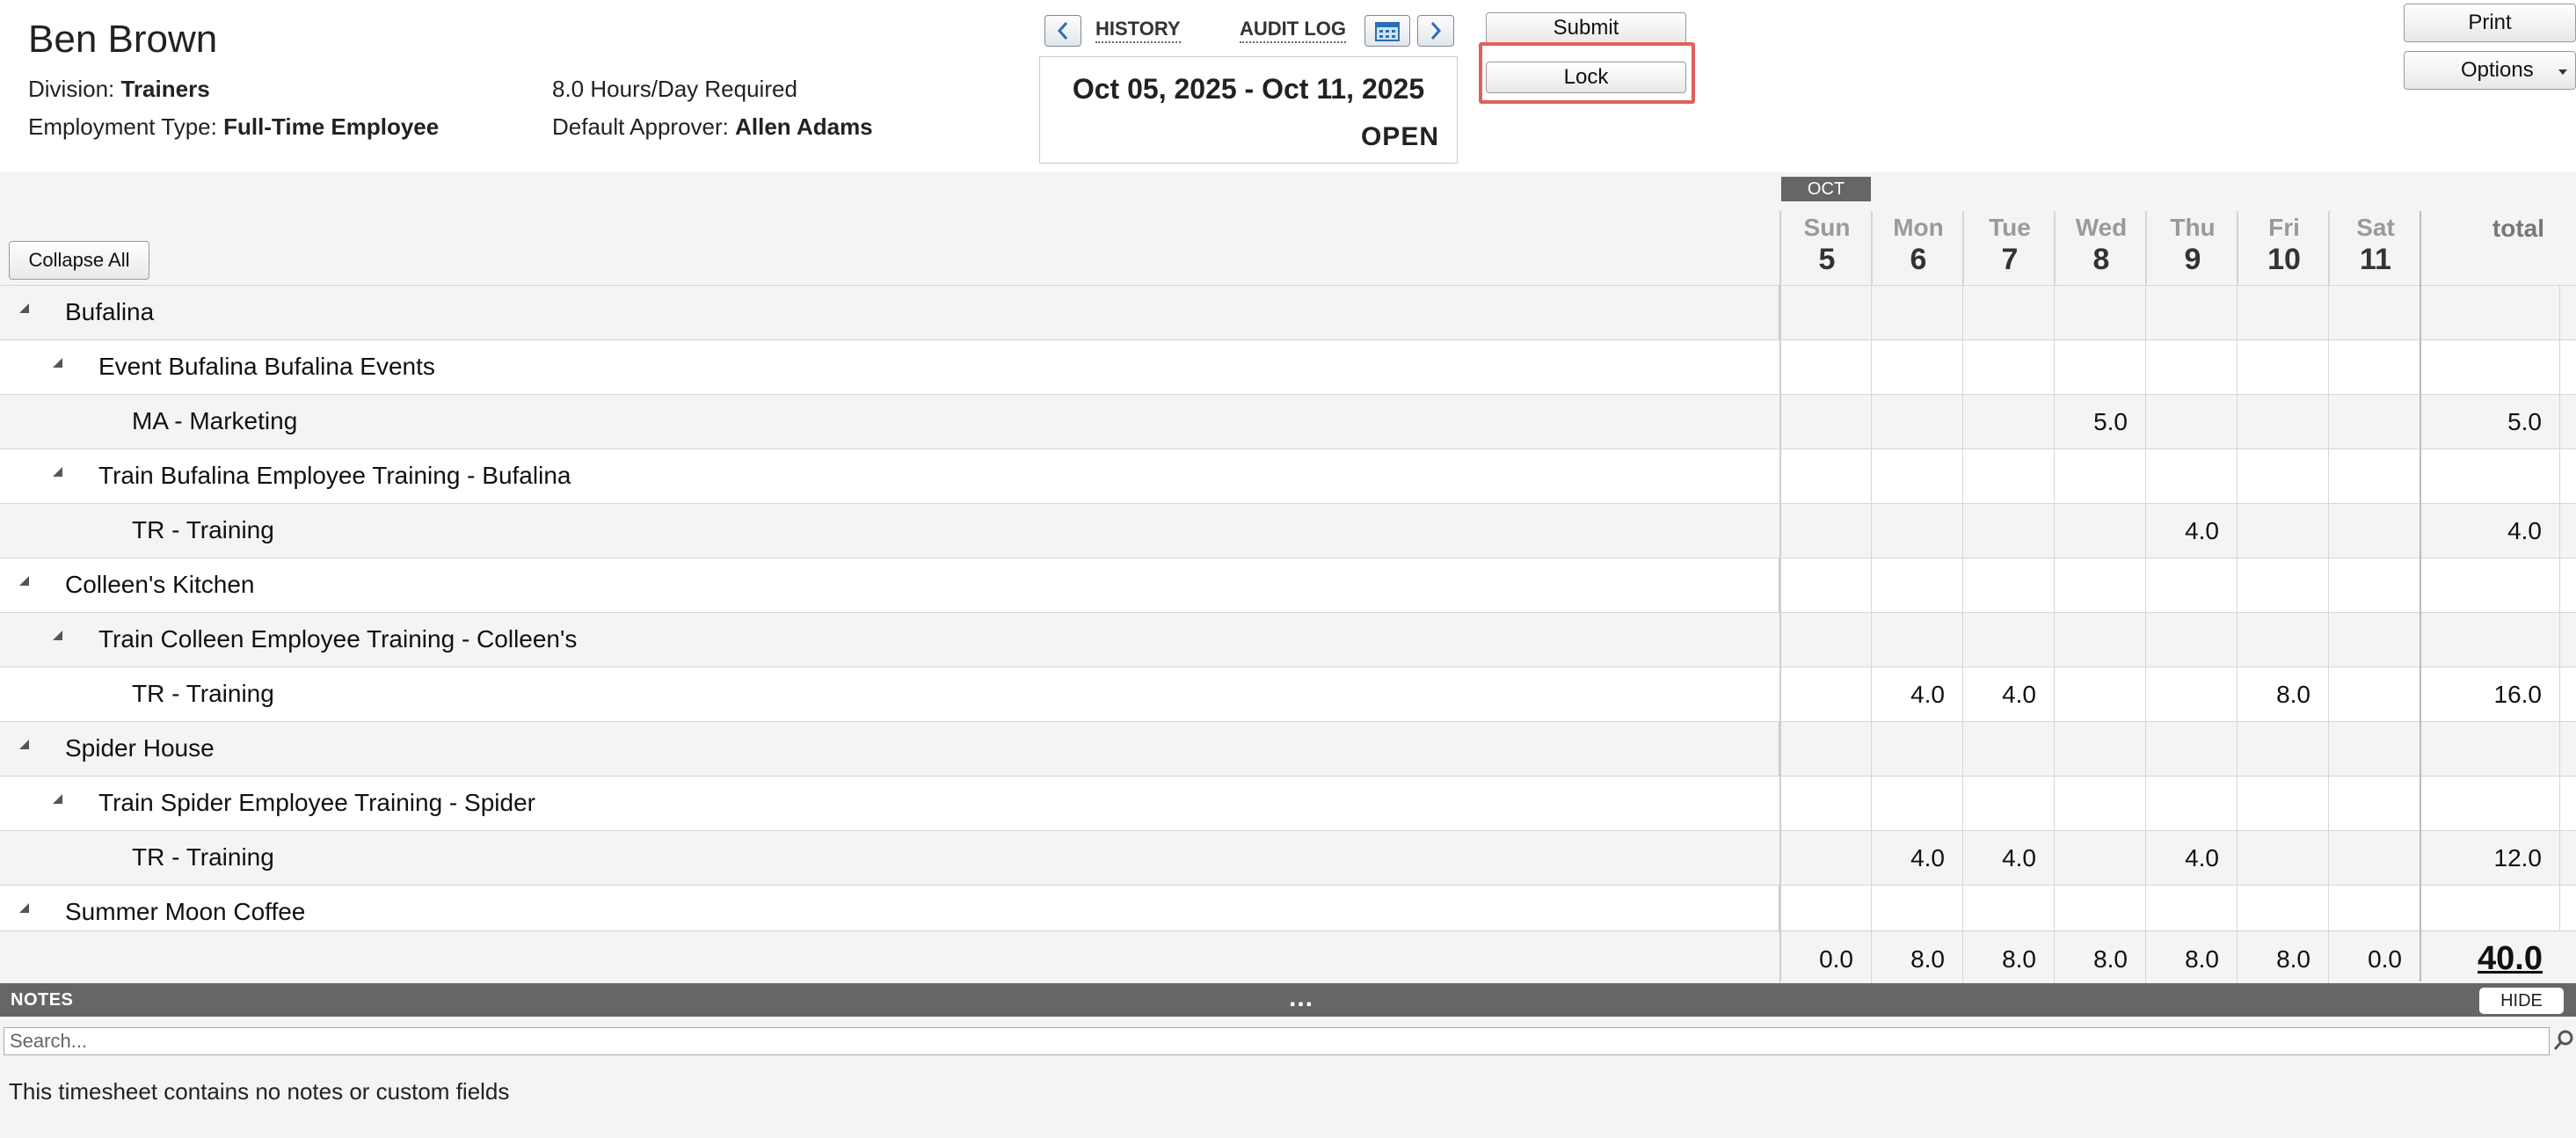  I want to click on options-button: Options, so click(2490, 70).